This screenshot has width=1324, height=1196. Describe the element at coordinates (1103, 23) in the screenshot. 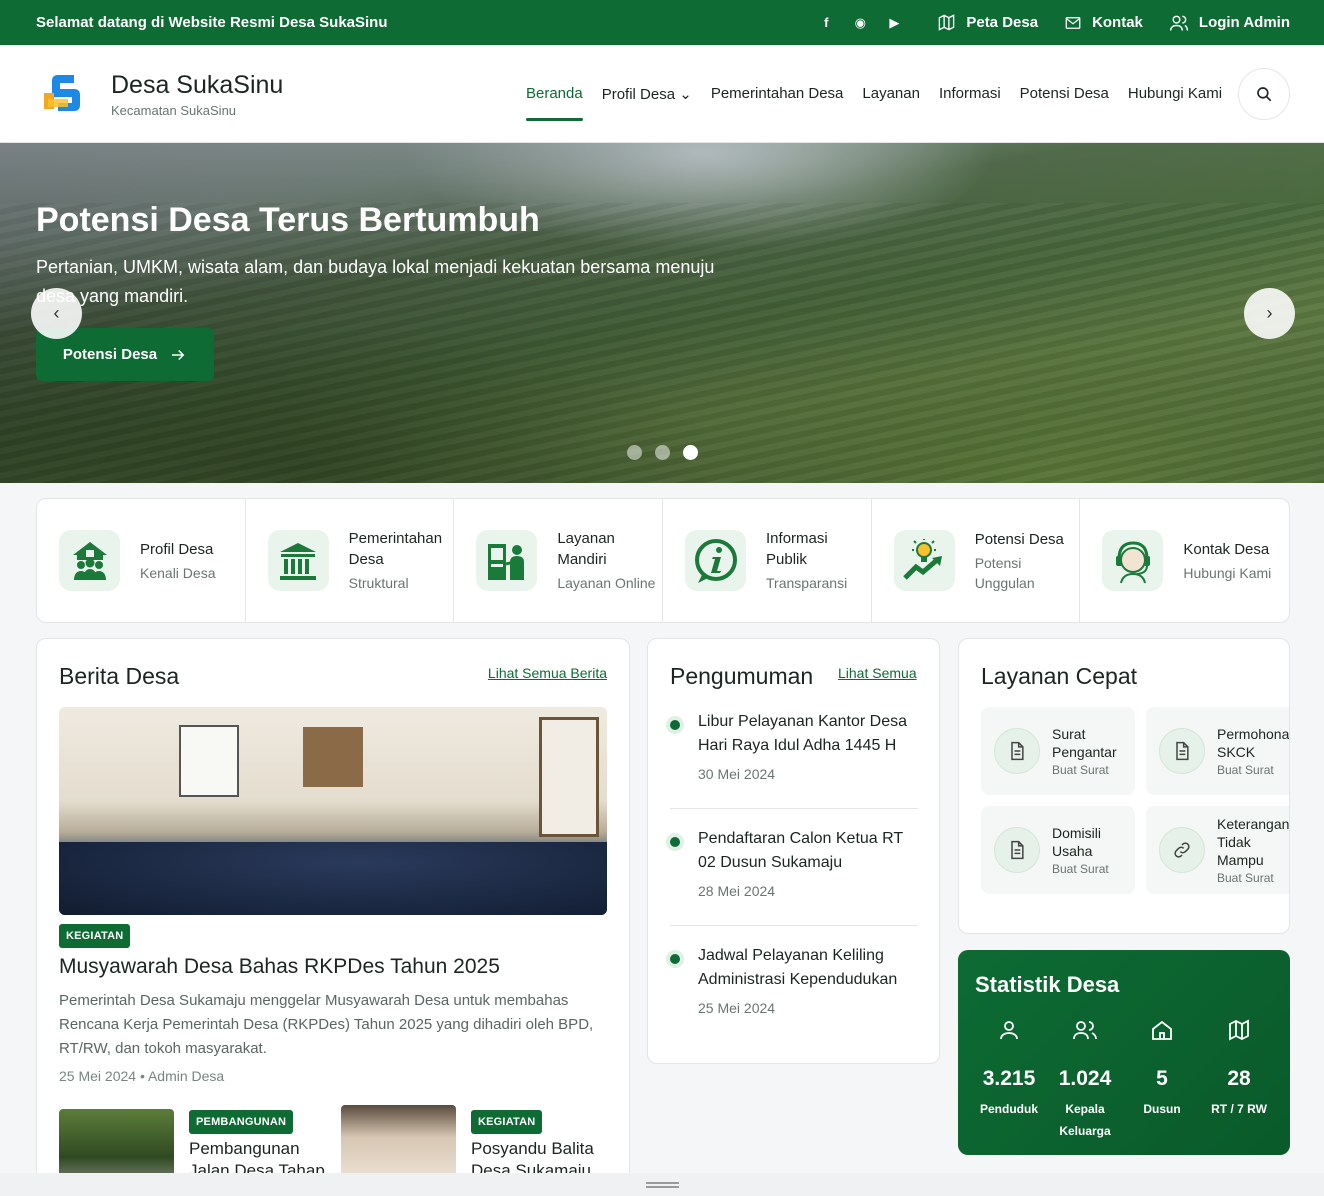

I see `kontak-link: Kontak` at that location.